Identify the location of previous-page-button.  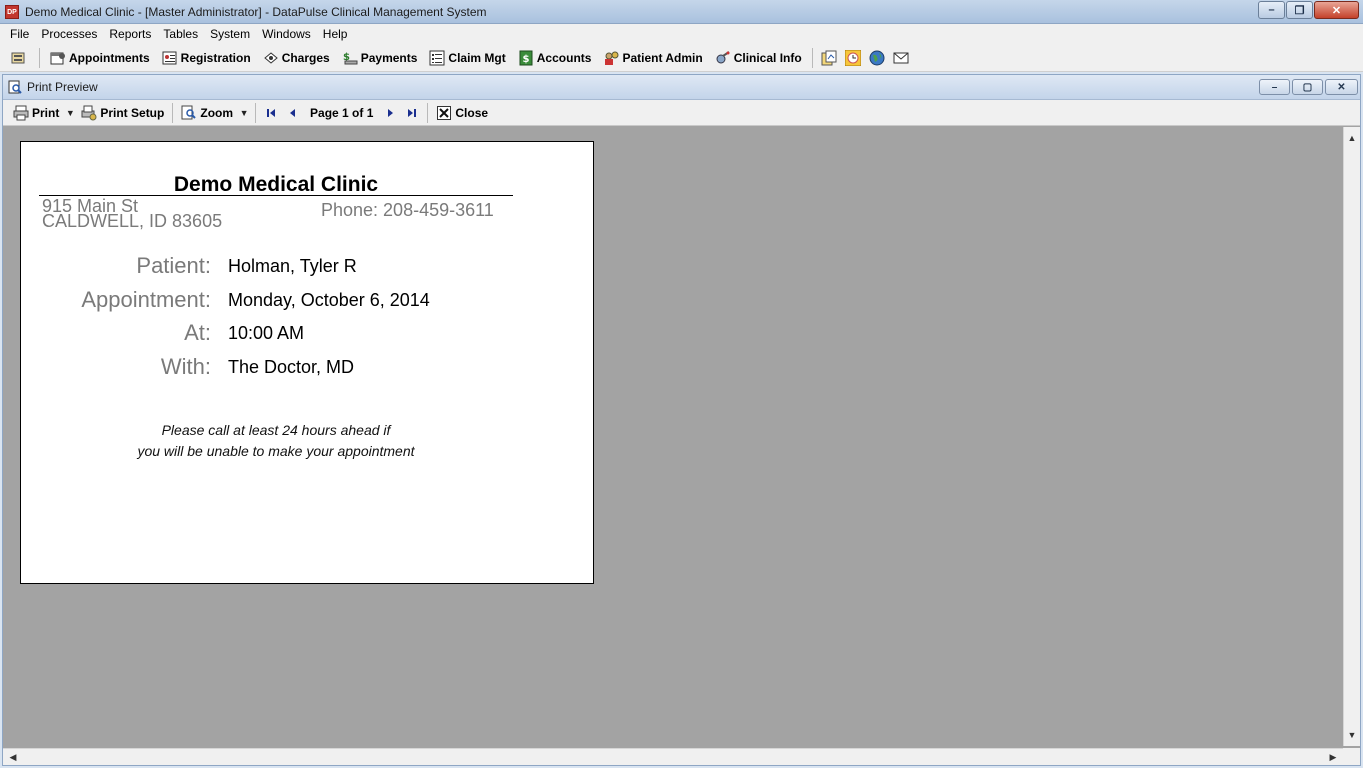
(293, 113).